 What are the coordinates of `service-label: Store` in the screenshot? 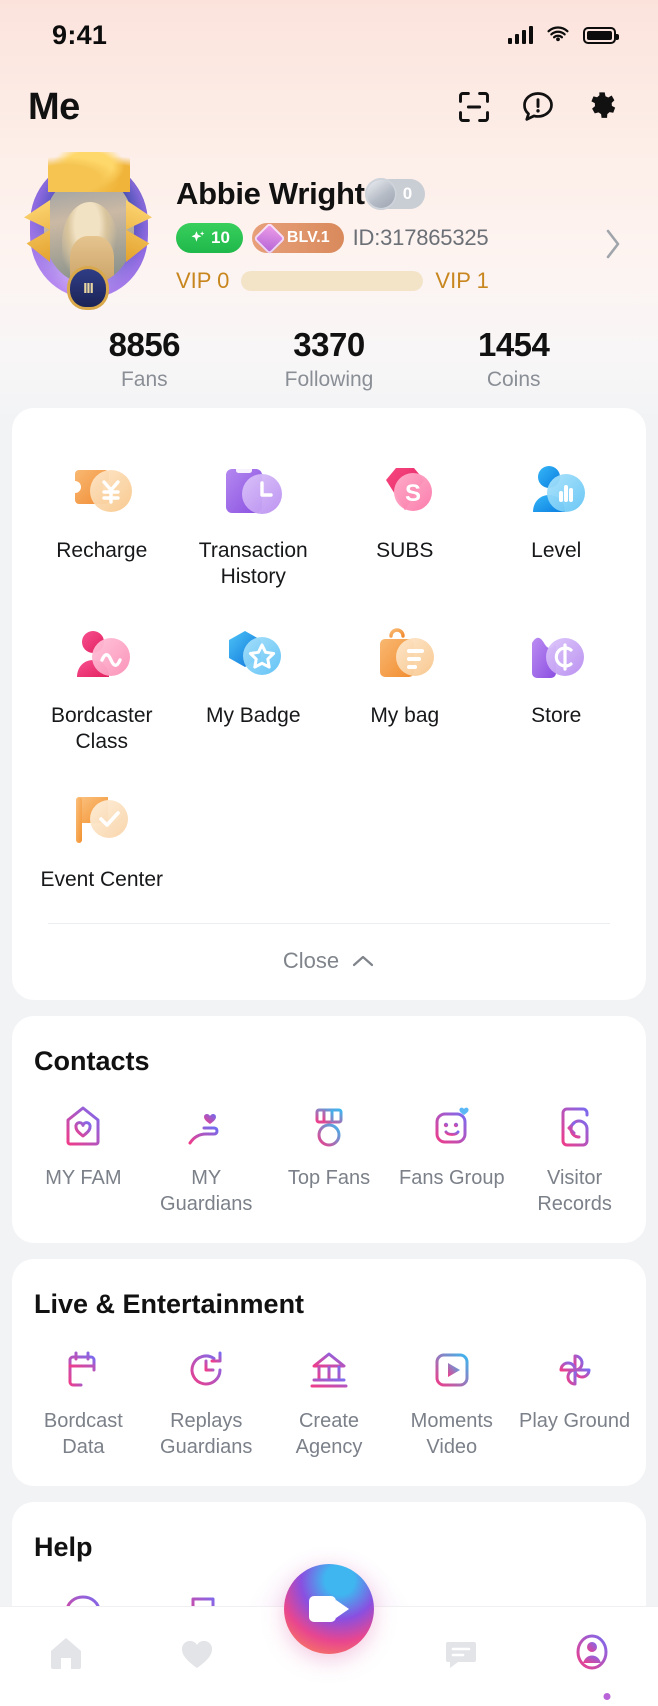 It's located at (556, 715).